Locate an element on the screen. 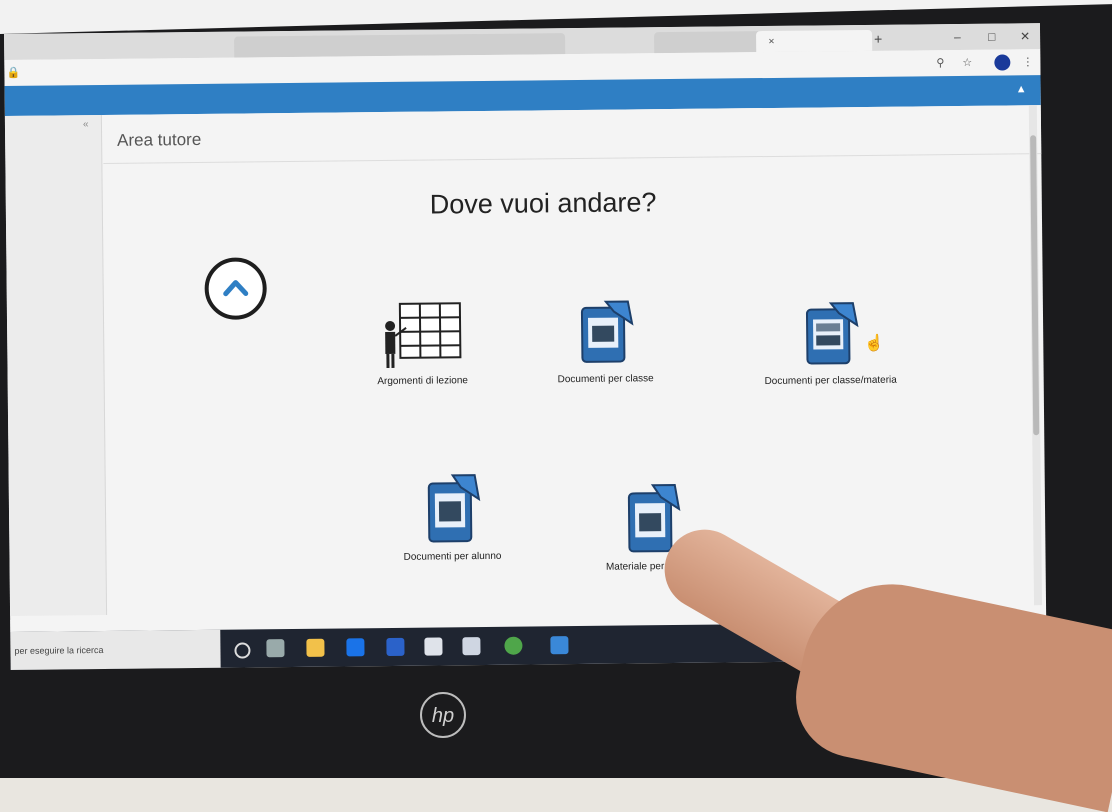 This screenshot has height=812, width=1112. chrome-icon is located at coordinates (513, 645).